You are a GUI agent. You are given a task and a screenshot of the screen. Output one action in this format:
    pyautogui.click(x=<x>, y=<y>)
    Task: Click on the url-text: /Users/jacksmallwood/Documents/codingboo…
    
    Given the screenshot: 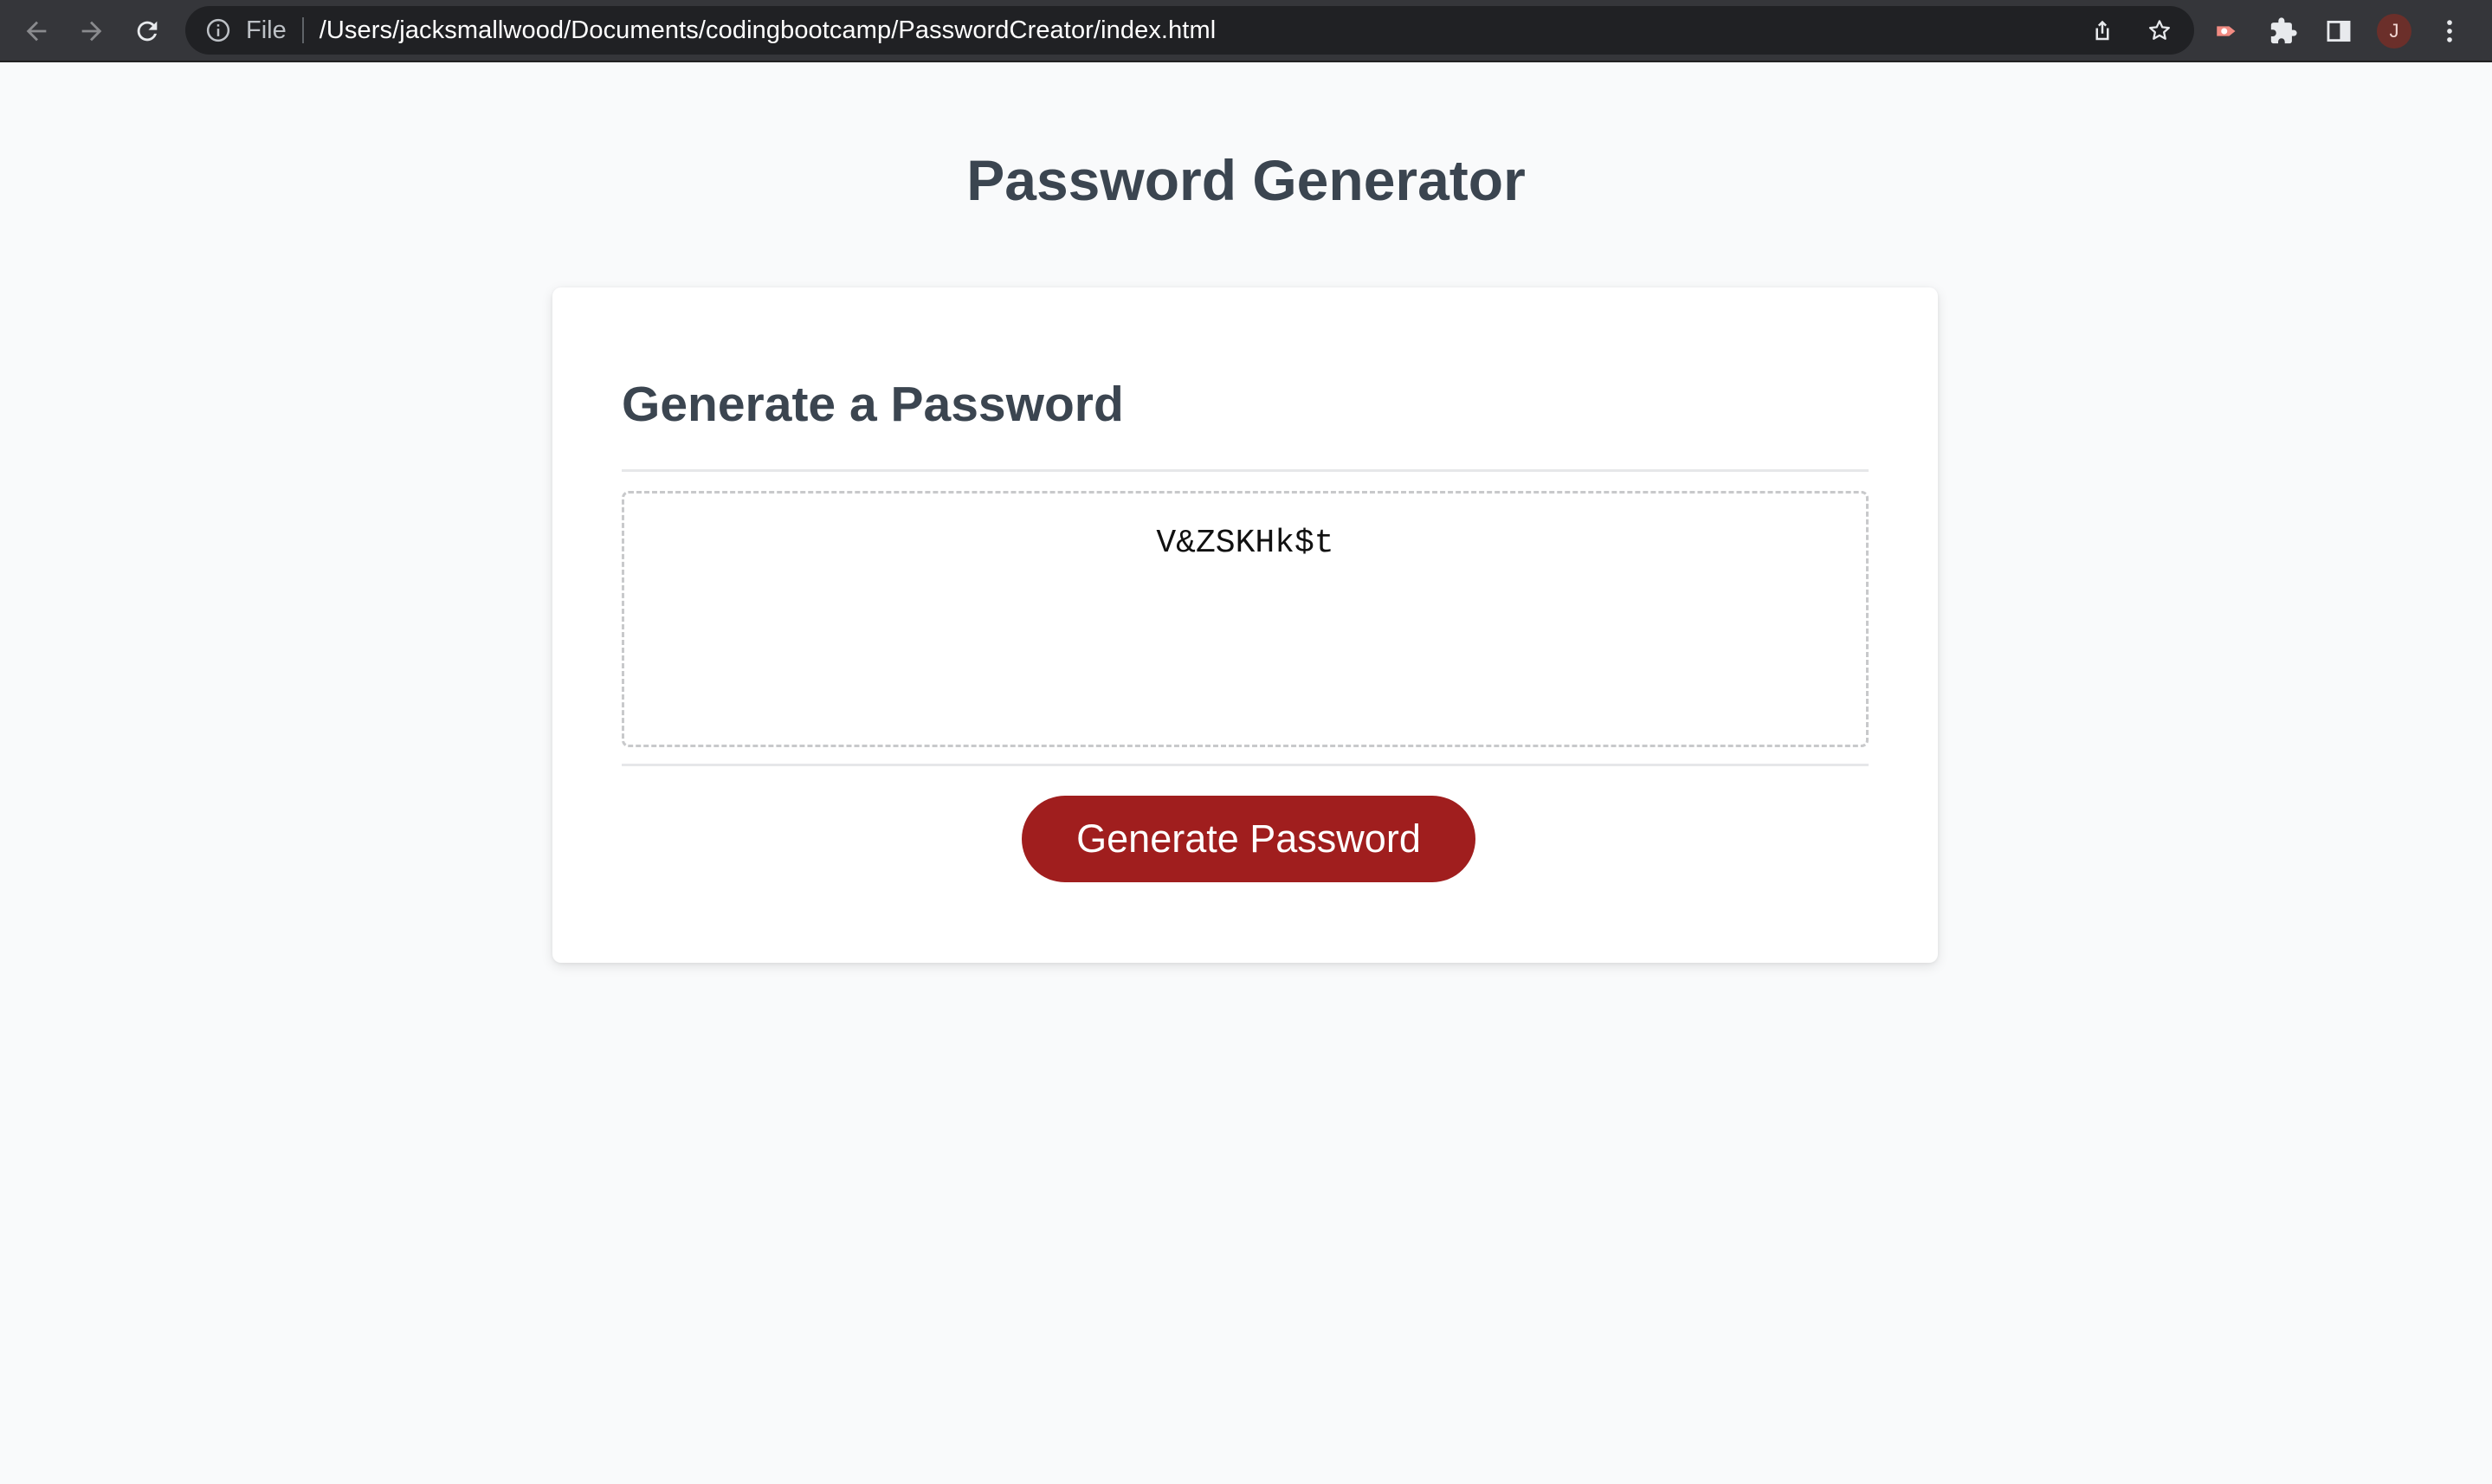 What is the action you would take?
    pyautogui.click(x=768, y=31)
    